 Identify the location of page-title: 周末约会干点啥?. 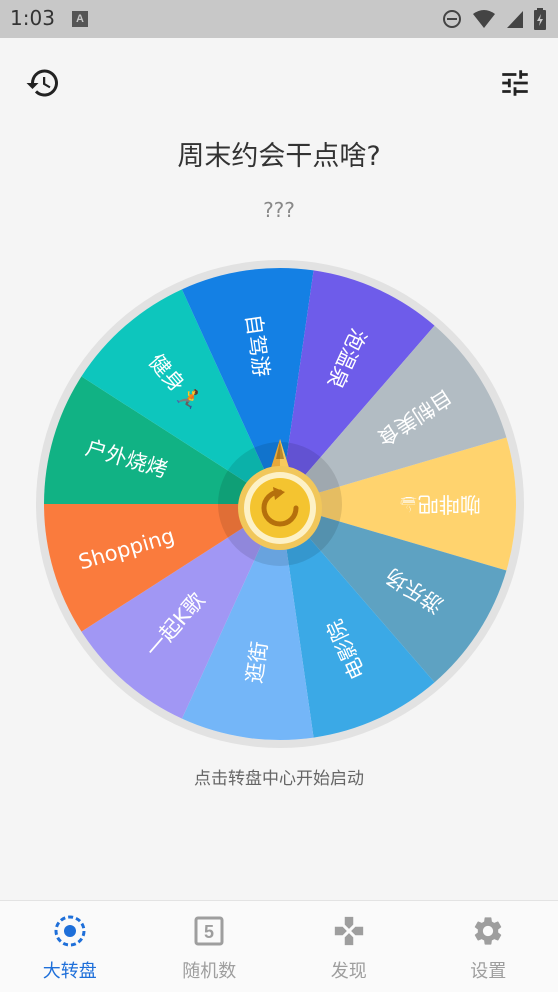
(279, 156).